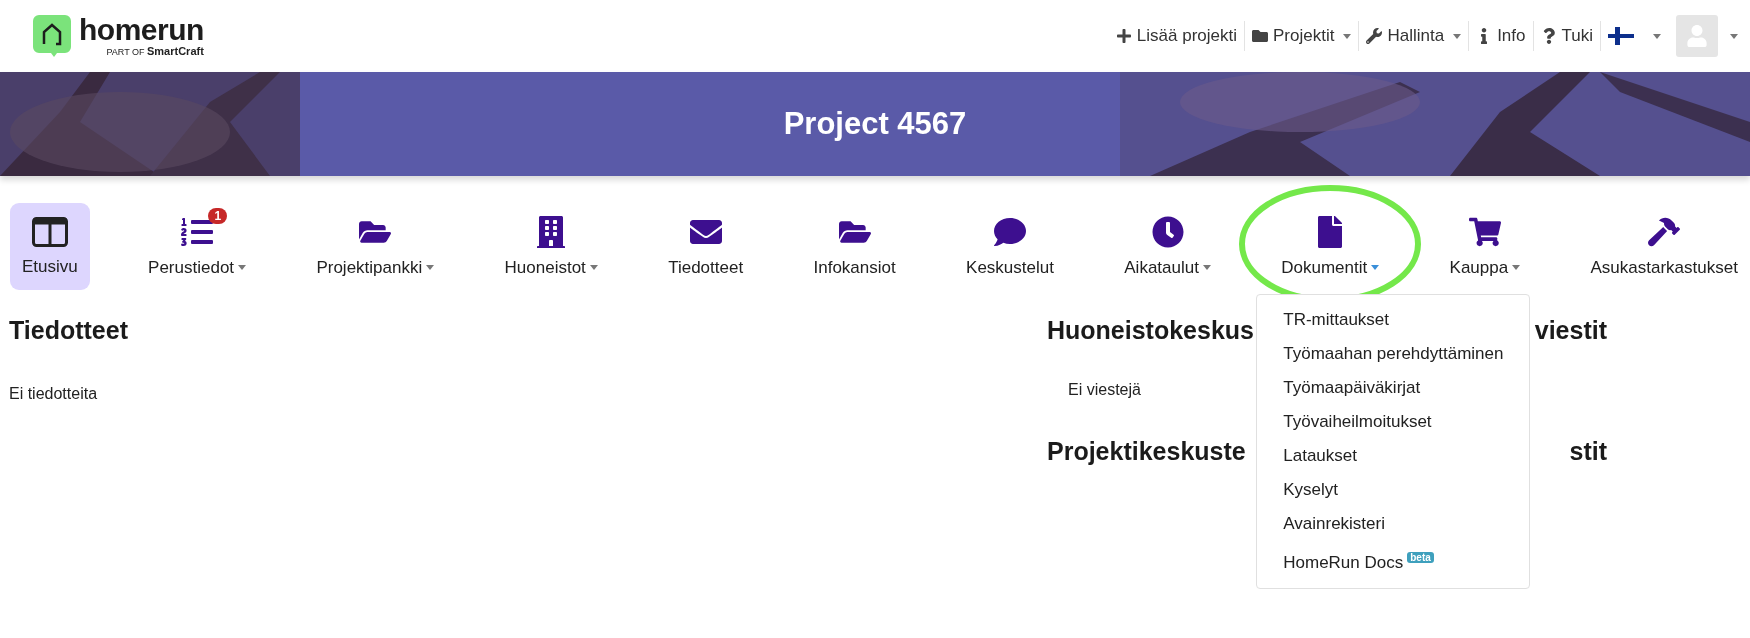  What do you see at coordinates (1621, 36) in the screenshot?
I see `flag-icon` at bounding box center [1621, 36].